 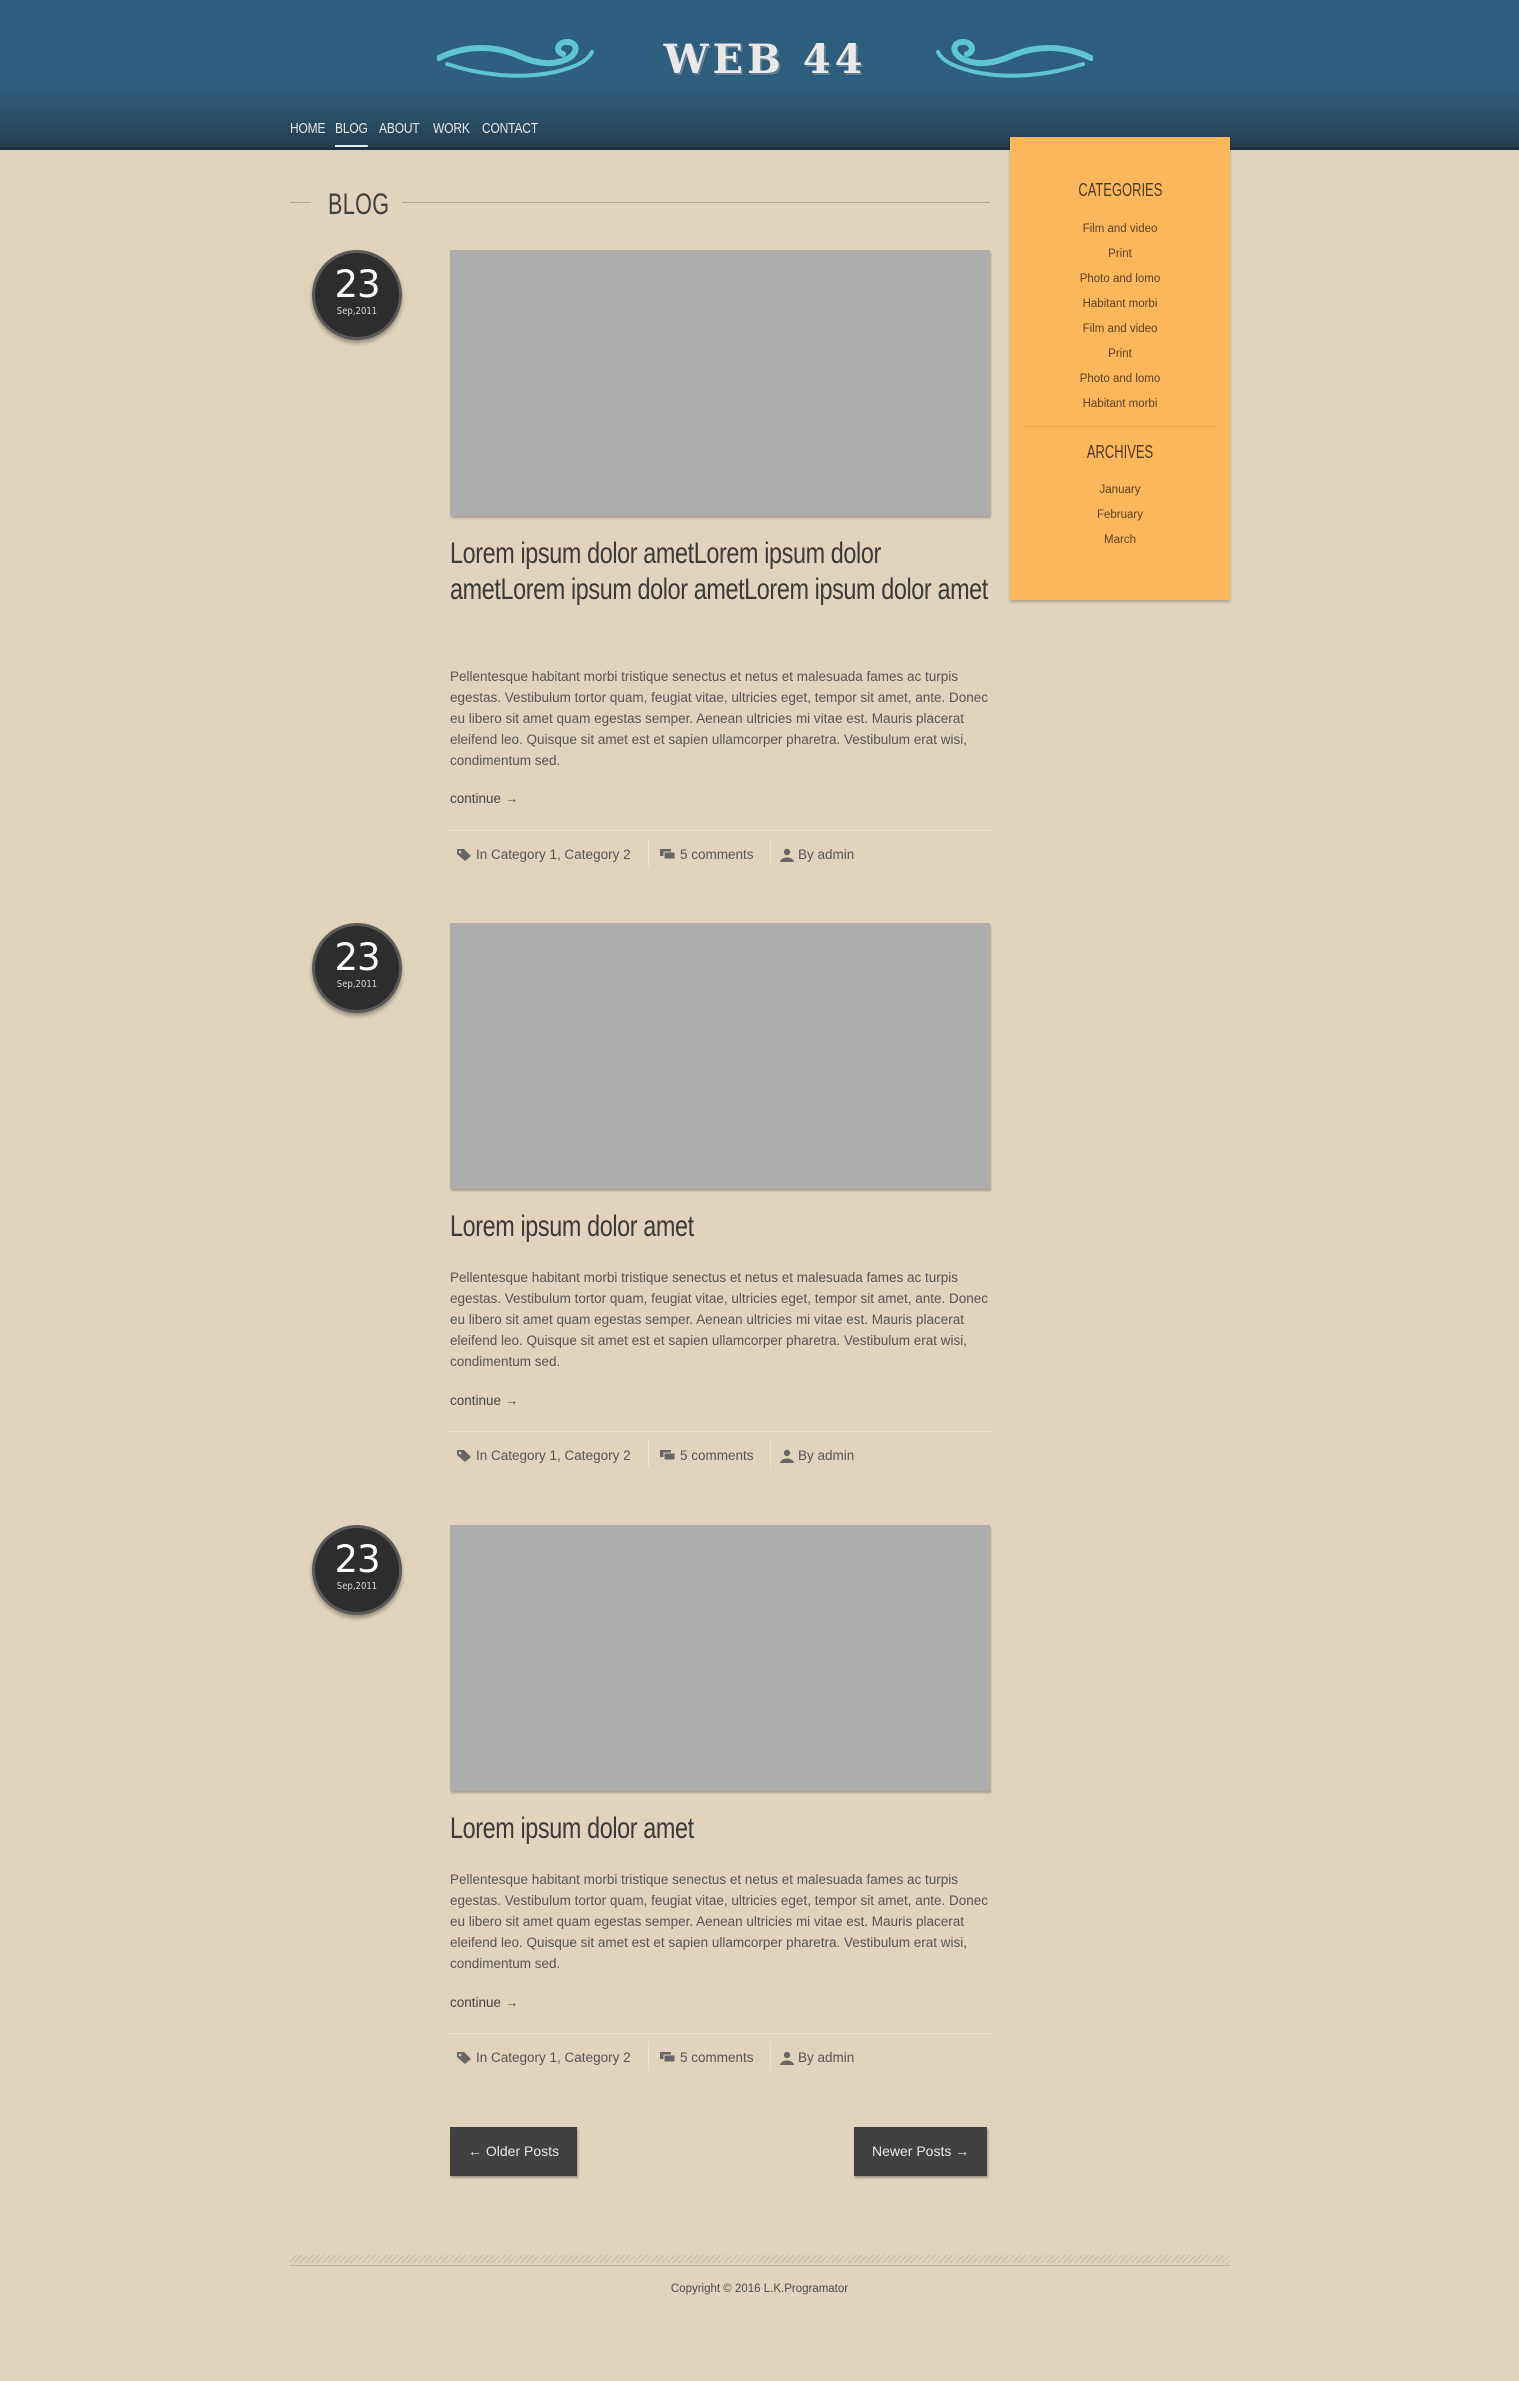 What do you see at coordinates (1014, 58) in the screenshot?
I see `swirl-ornament-right` at bounding box center [1014, 58].